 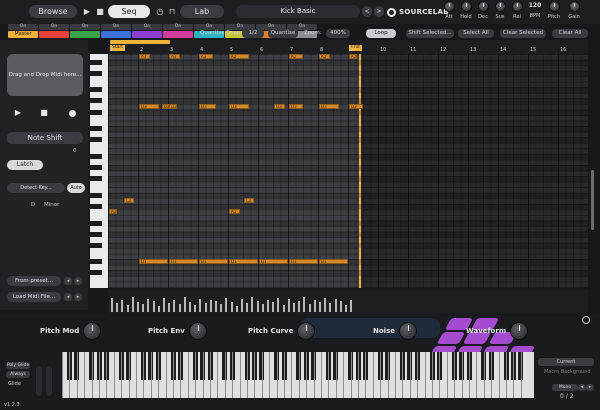 I want to click on browse-tab: Browse, so click(x=53, y=11).